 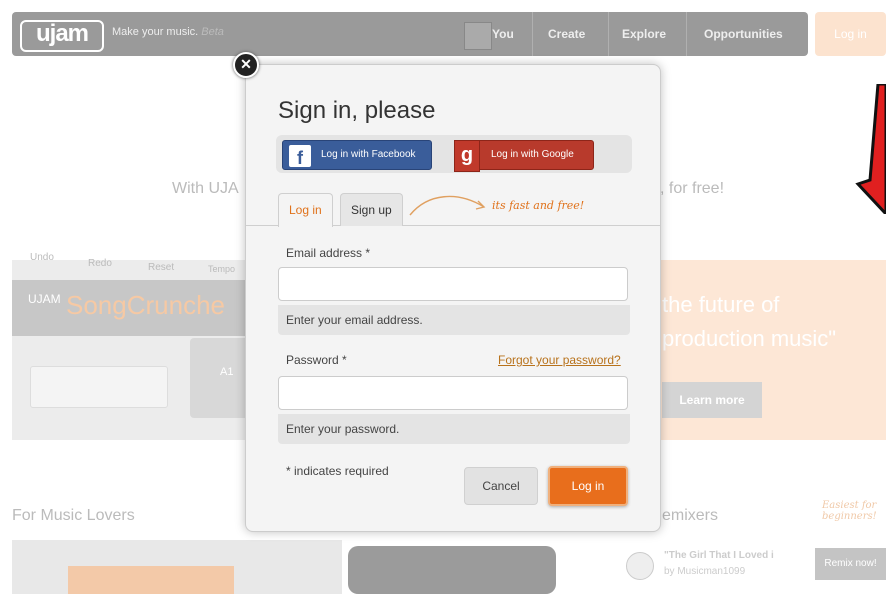 What do you see at coordinates (705, 571) in the screenshot?
I see `track-artist: by Musicman1099` at bounding box center [705, 571].